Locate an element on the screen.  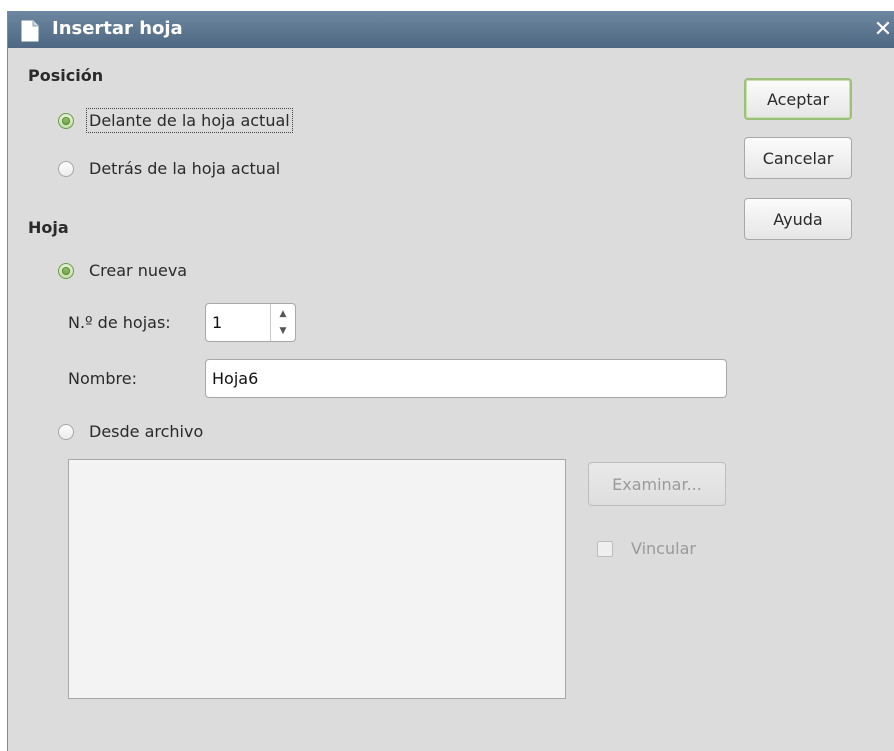
sheet-name-input is located at coordinates (466, 378).